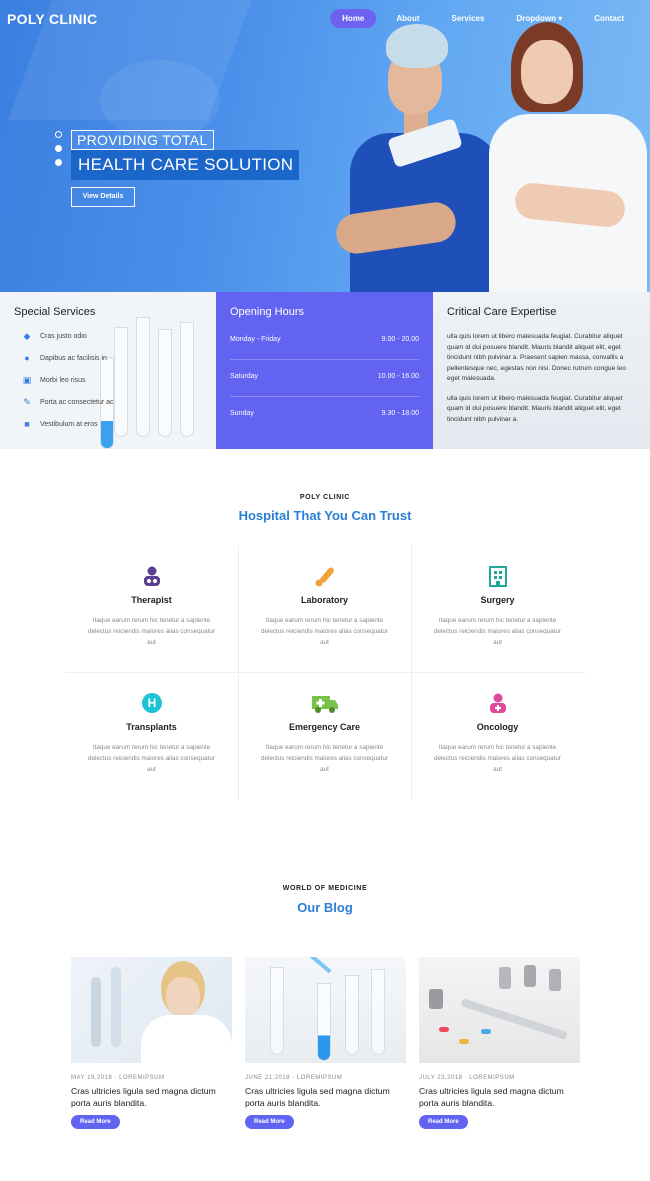 This screenshot has width=650, height=1181. What do you see at coordinates (400, 413) in the screenshot?
I see `hours-time: 9.30 - 18.00` at bounding box center [400, 413].